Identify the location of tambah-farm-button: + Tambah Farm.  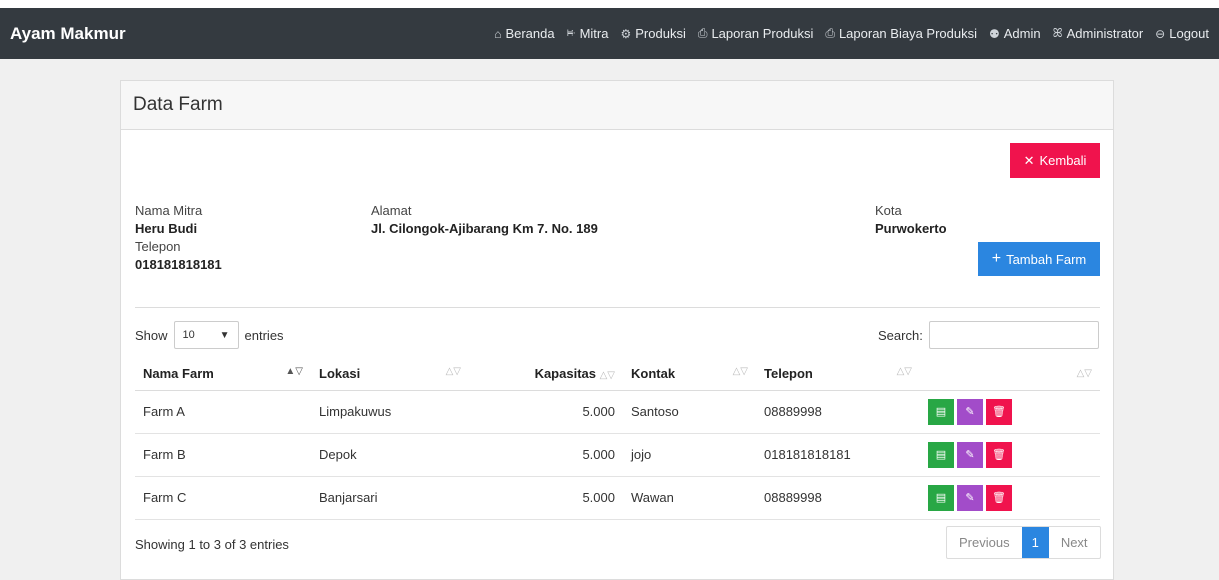
(1039, 259).